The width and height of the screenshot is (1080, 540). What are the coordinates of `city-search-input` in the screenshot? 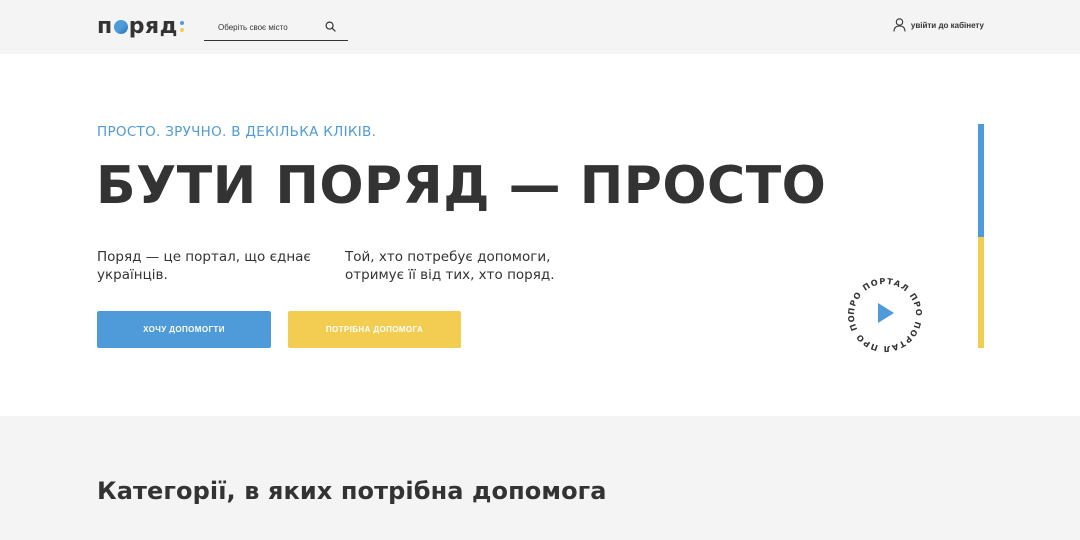 It's located at (260, 27).